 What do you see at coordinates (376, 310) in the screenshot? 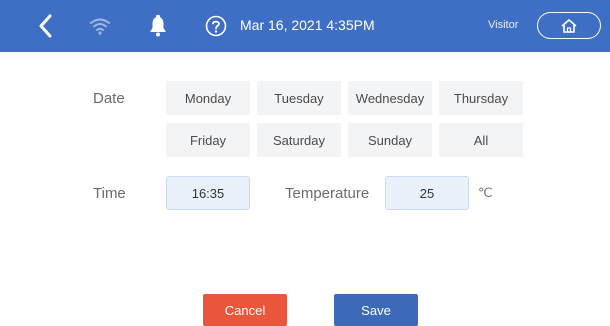
I see `save-button: Save` at bounding box center [376, 310].